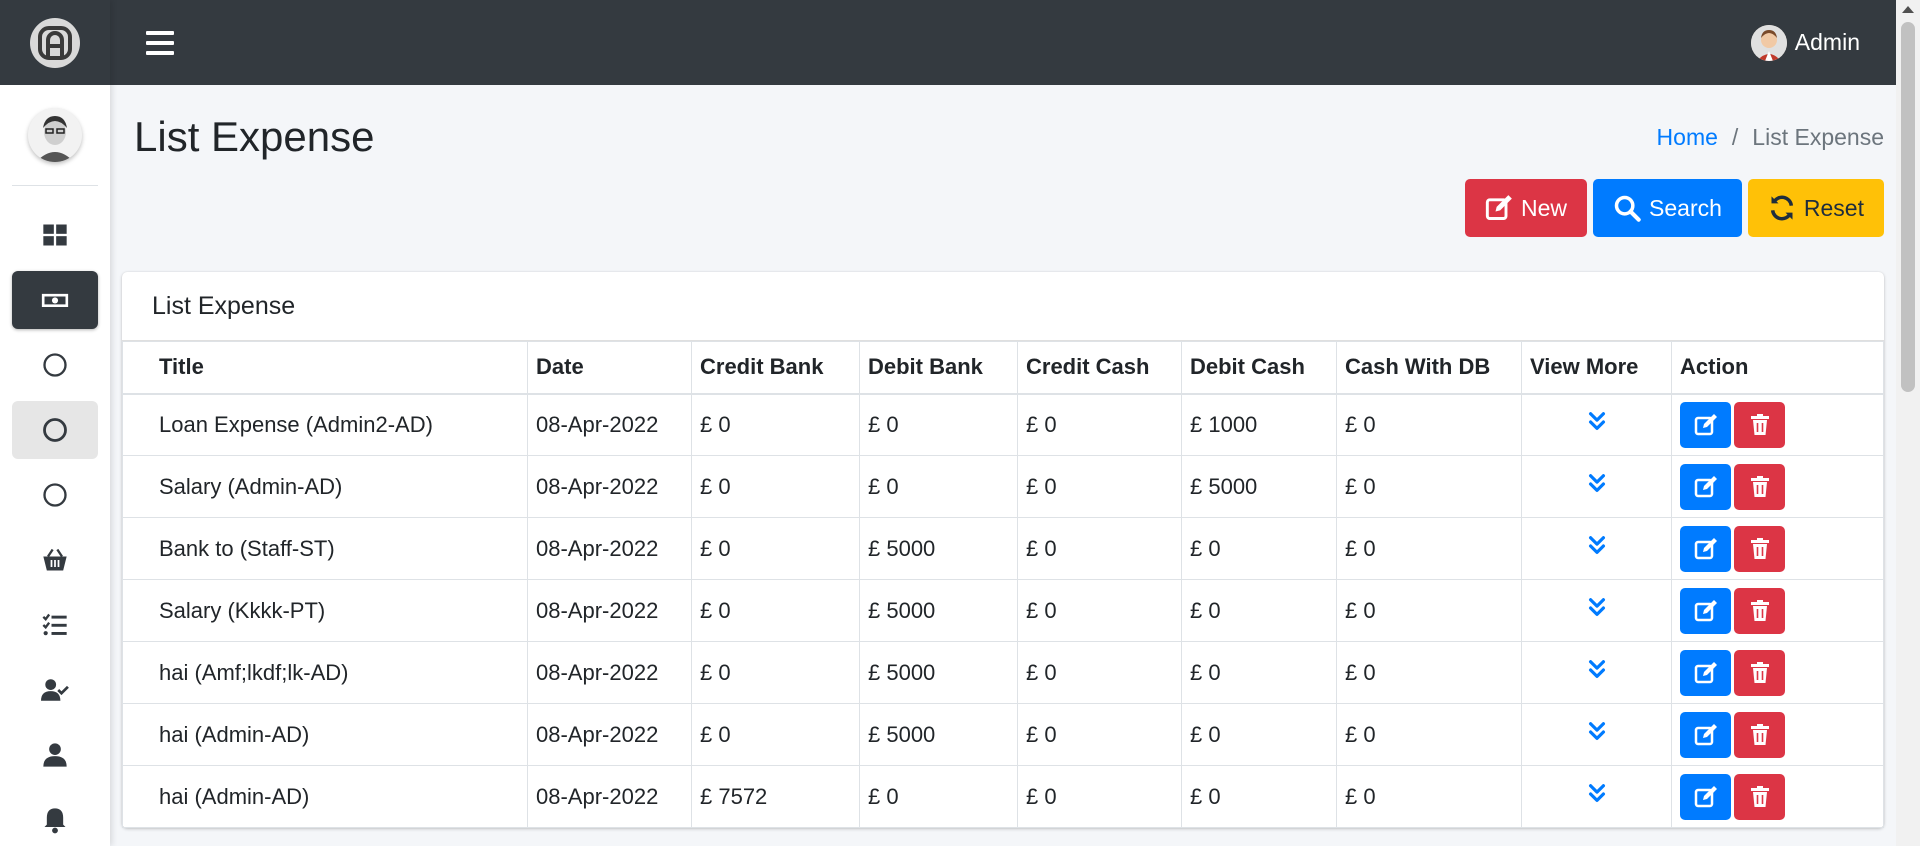 The height and width of the screenshot is (846, 1920). I want to click on tasks-icon, so click(54, 624).